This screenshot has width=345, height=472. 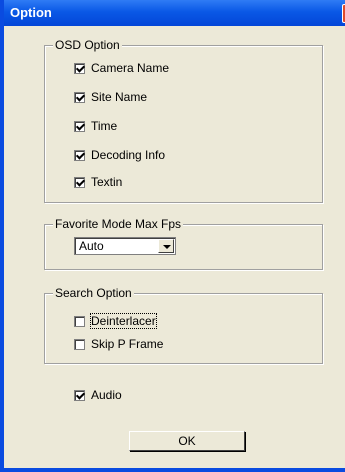 What do you see at coordinates (128, 155) in the screenshot?
I see `decoding-info-label: Decoding Info` at bounding box center [128, 155].